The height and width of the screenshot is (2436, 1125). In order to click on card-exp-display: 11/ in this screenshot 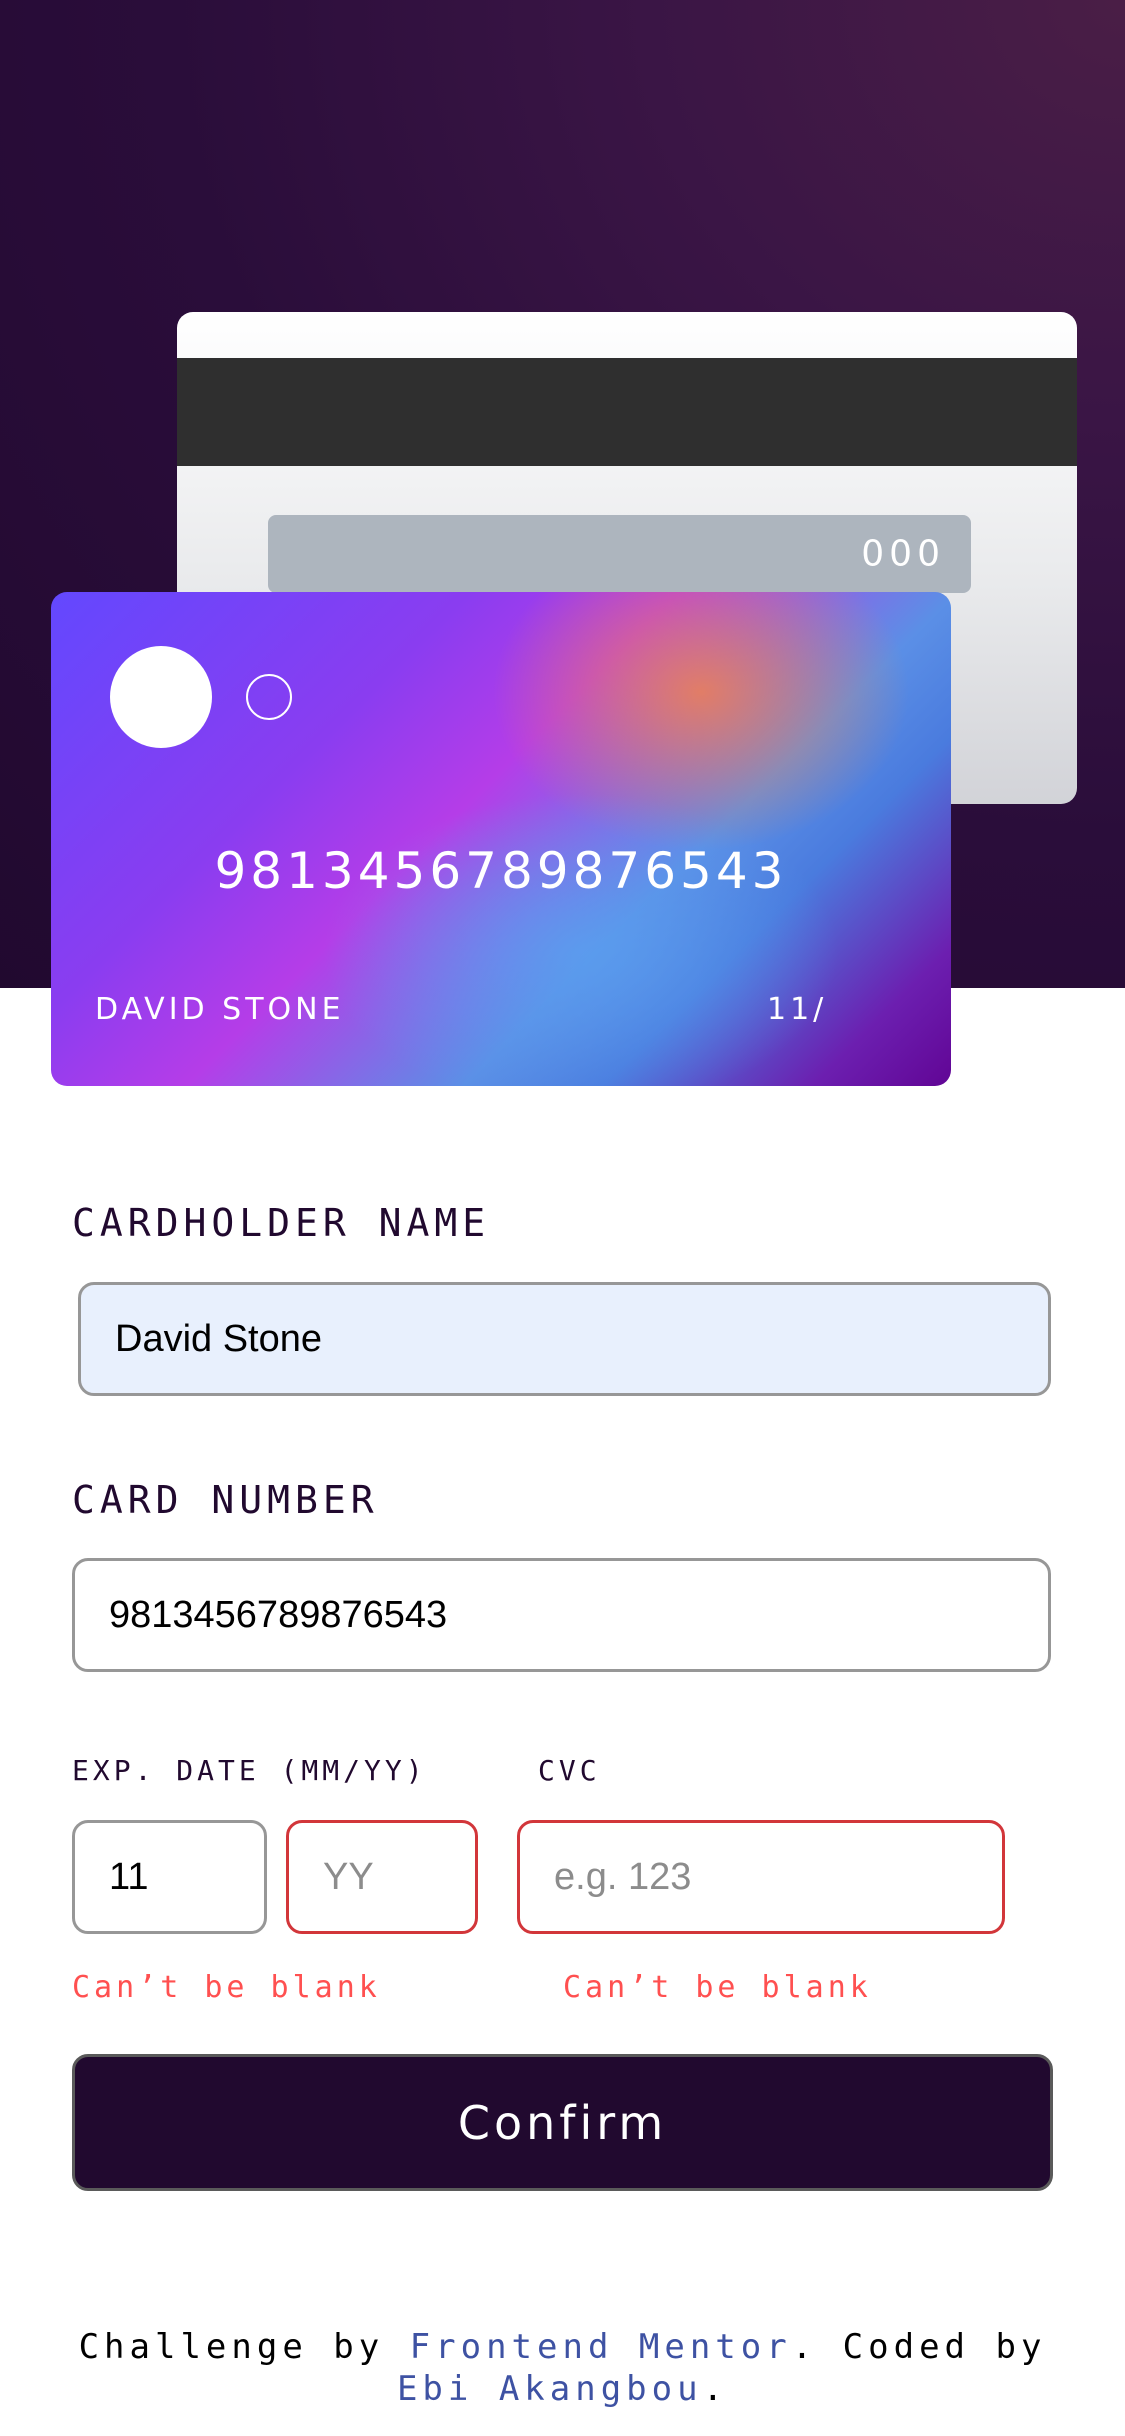, I will do `click(797, 1009)`.